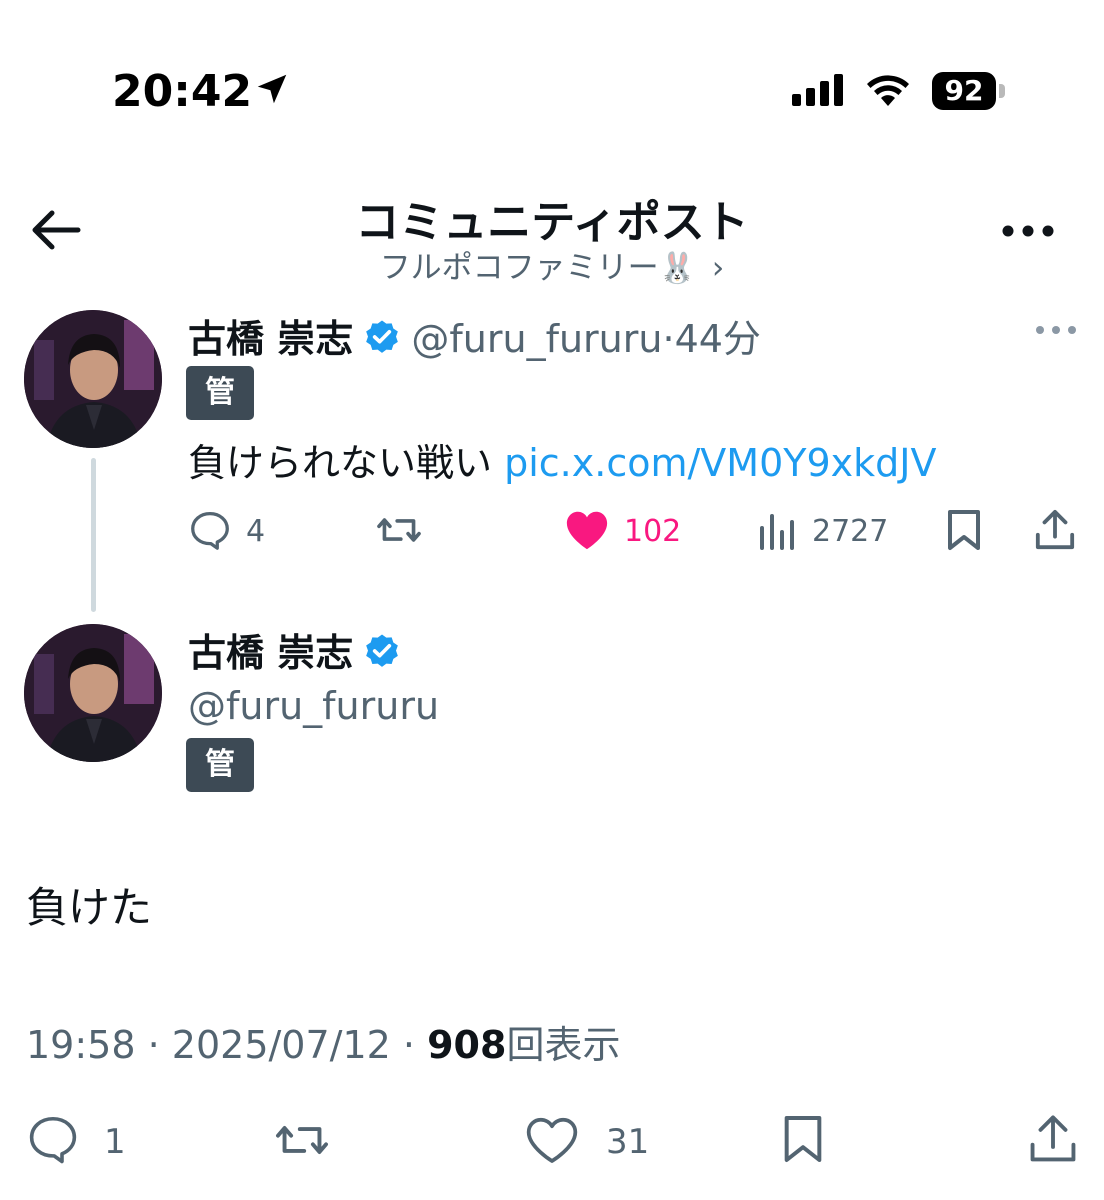 The height and width of the screenshot is (1200, 1104). What do you see at coordinates (587, 530) in the screenshot?
I see `heart-filled-icon` at bounding box center [587, 530].